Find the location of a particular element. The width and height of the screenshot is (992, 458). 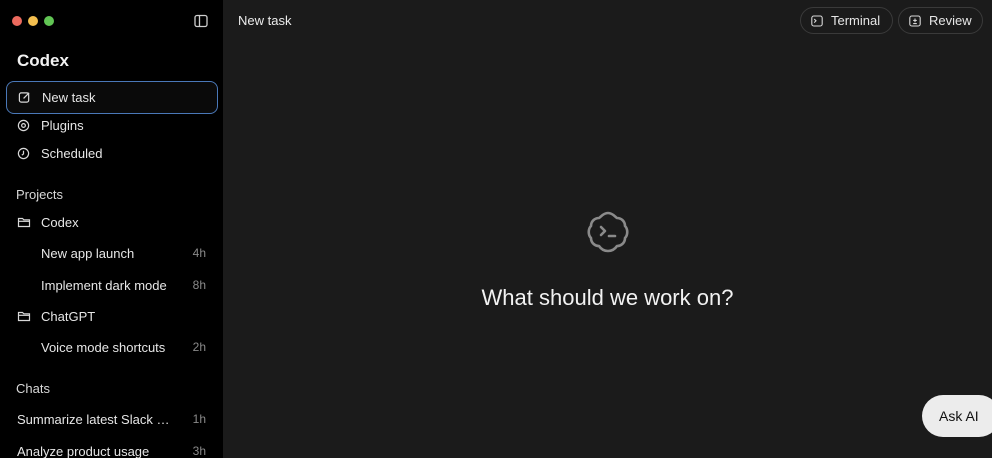

window-controls is located at coordinates (33, 21).